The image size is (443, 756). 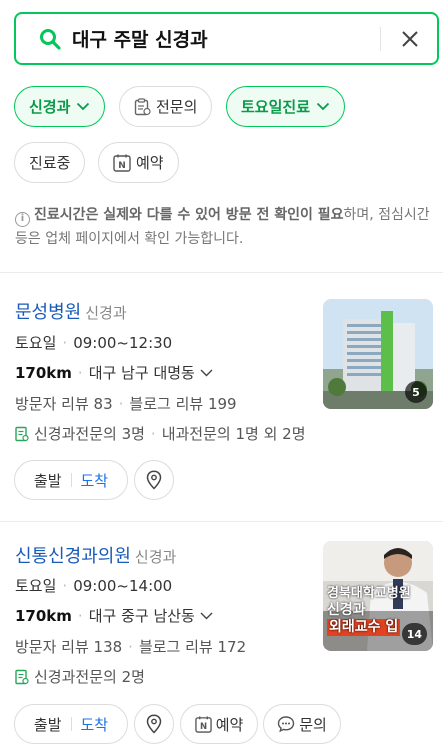 I want to click on reserve-button: N 예약, so click(x=219, y=724).